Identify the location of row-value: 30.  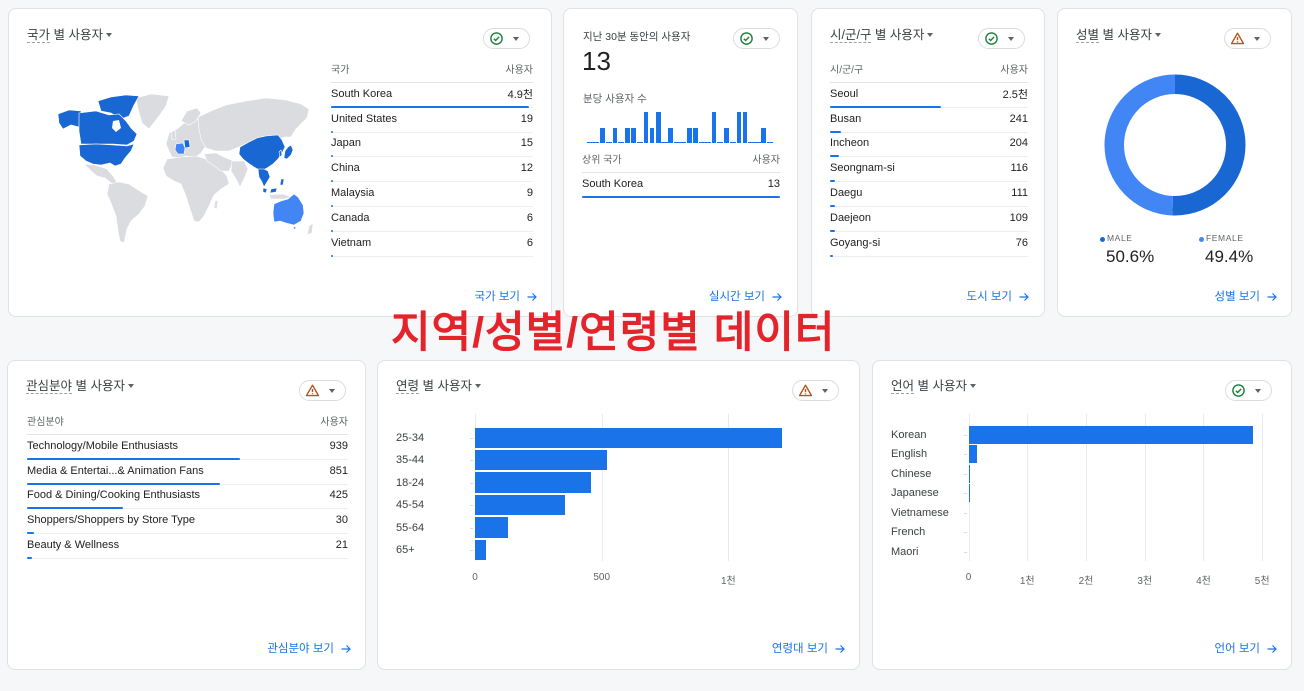
(341, 520).